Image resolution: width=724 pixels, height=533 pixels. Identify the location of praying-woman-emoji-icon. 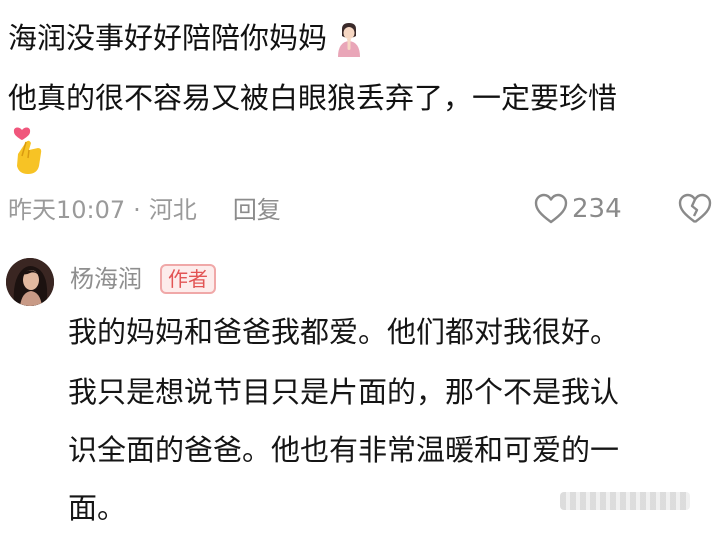
(349, 40).